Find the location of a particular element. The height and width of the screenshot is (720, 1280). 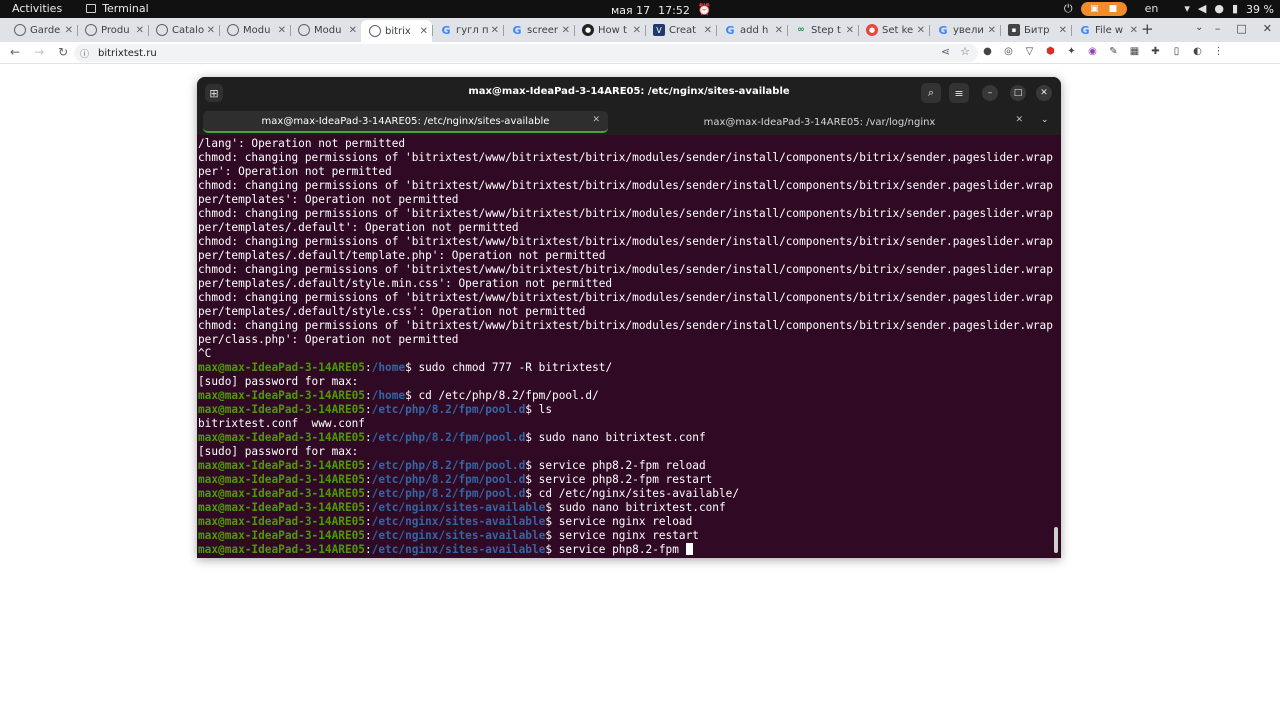

terminal-tabs-chevron-icon: ⌄ is located at coordinates (1045, 120).